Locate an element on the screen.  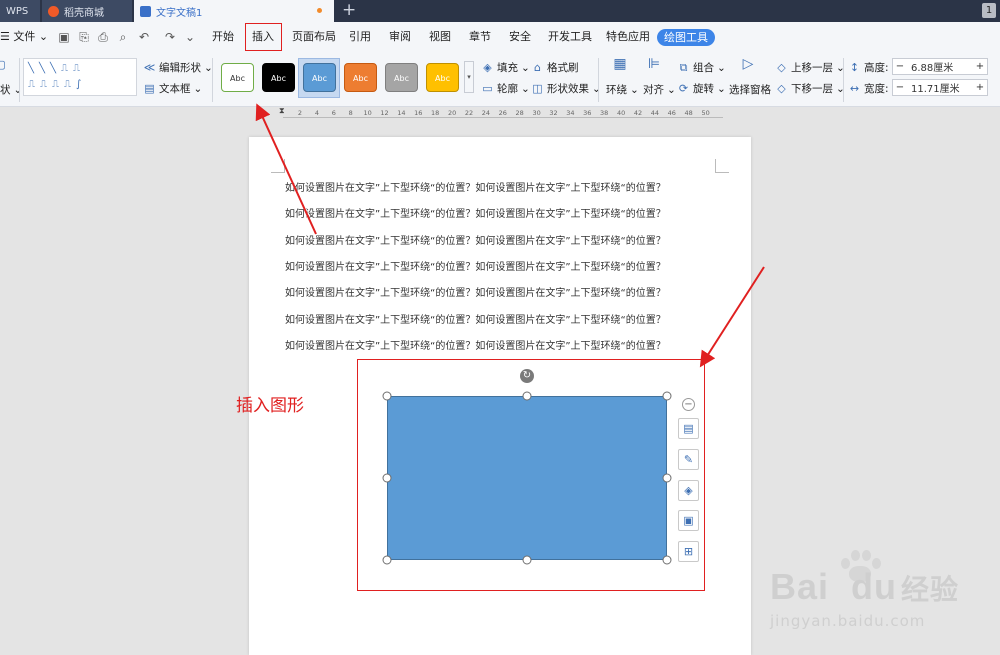
save-icon: ▣ is located at coordinates (64, 37).